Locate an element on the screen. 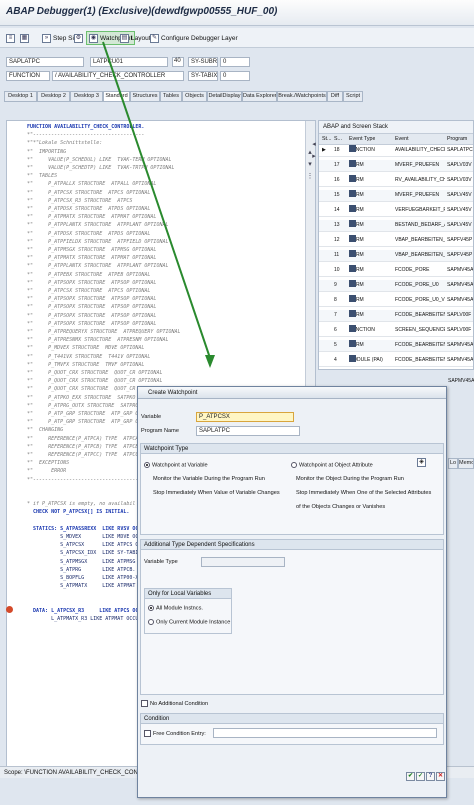 This screenshot has width=474, height=805. no-condition-checkbox is located at coordinates (144, 703).